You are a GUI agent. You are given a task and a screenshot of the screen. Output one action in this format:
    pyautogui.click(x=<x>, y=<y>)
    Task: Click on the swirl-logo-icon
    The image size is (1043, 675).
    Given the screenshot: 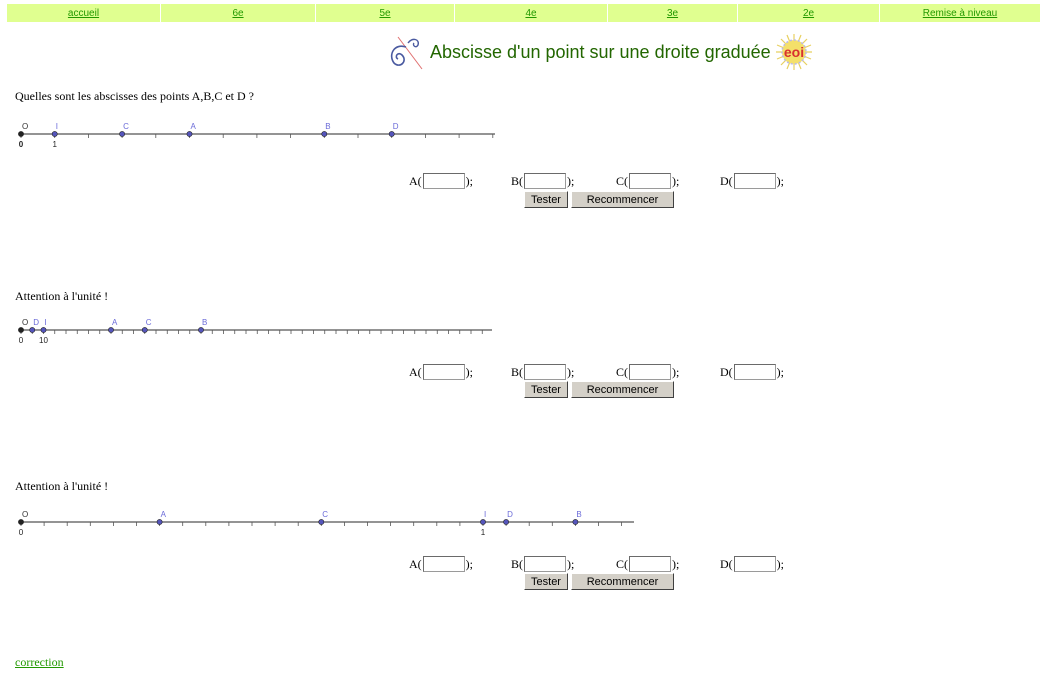 What is the action you would take?
    pyautogui.click(x=406, y=53)
    